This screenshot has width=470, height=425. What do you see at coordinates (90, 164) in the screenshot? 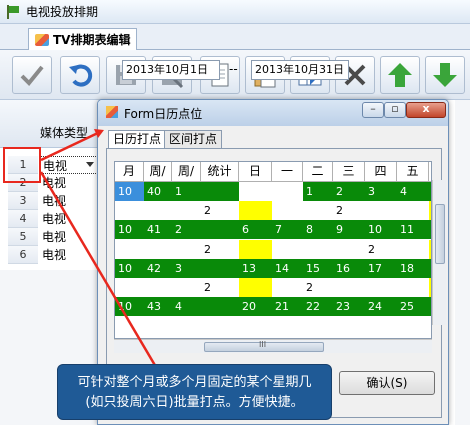
I see `dropdown-arrow-icon` at bounding box center [90, 164].